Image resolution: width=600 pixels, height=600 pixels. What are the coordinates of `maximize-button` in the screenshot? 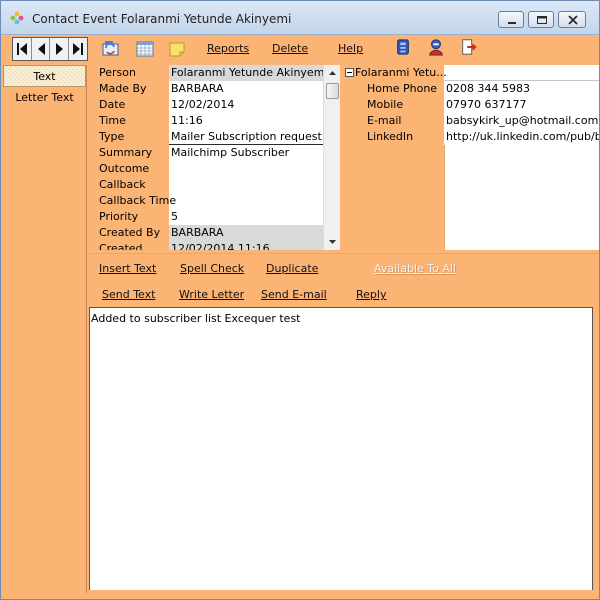 It's located at (541, 19).